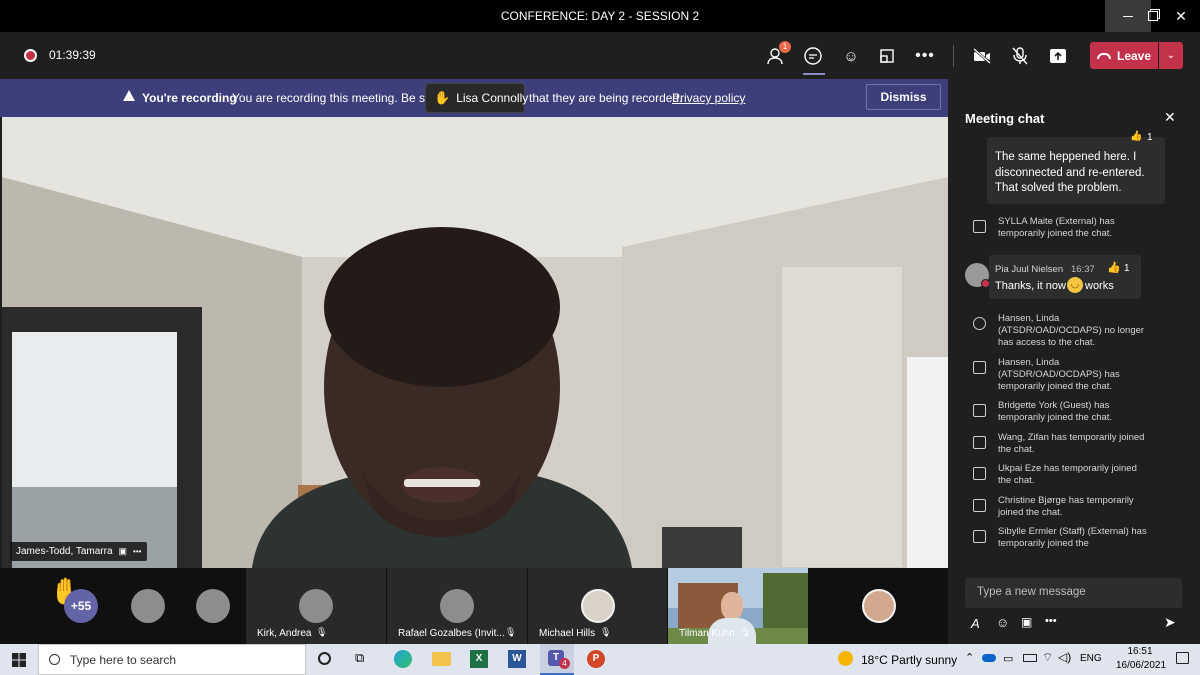  Describe the element at coordinates (479, 659) in the screenshot. I see `excel-app-icon: X` at that location.